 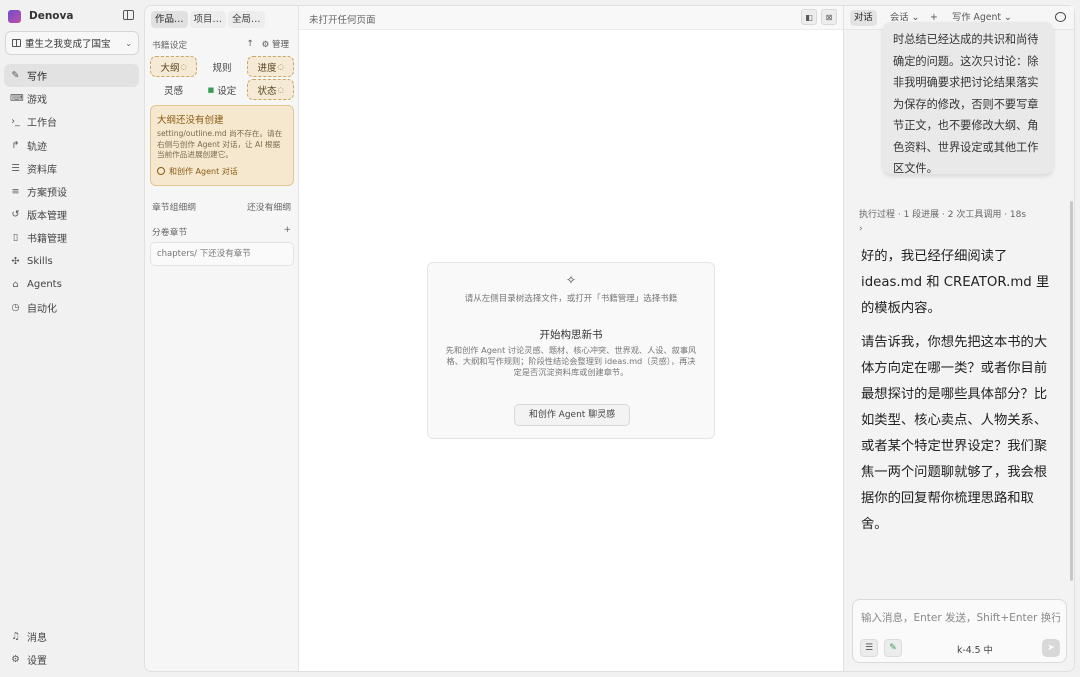 I want to click on chat-bubble-icon, so click(x=1060, y=17).